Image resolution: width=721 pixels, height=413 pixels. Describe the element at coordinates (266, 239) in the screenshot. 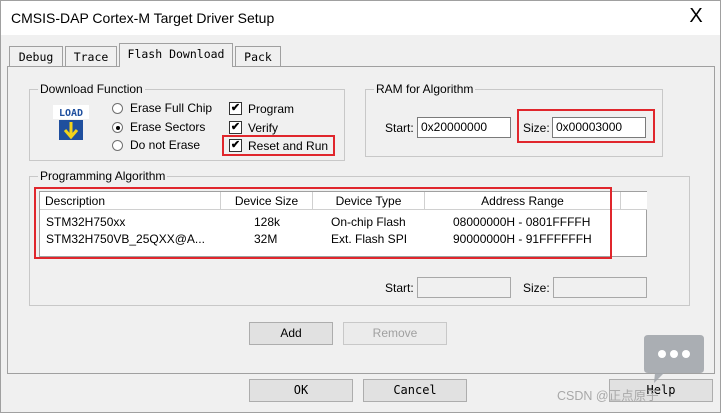

I see `row-size: 32M` at that location.